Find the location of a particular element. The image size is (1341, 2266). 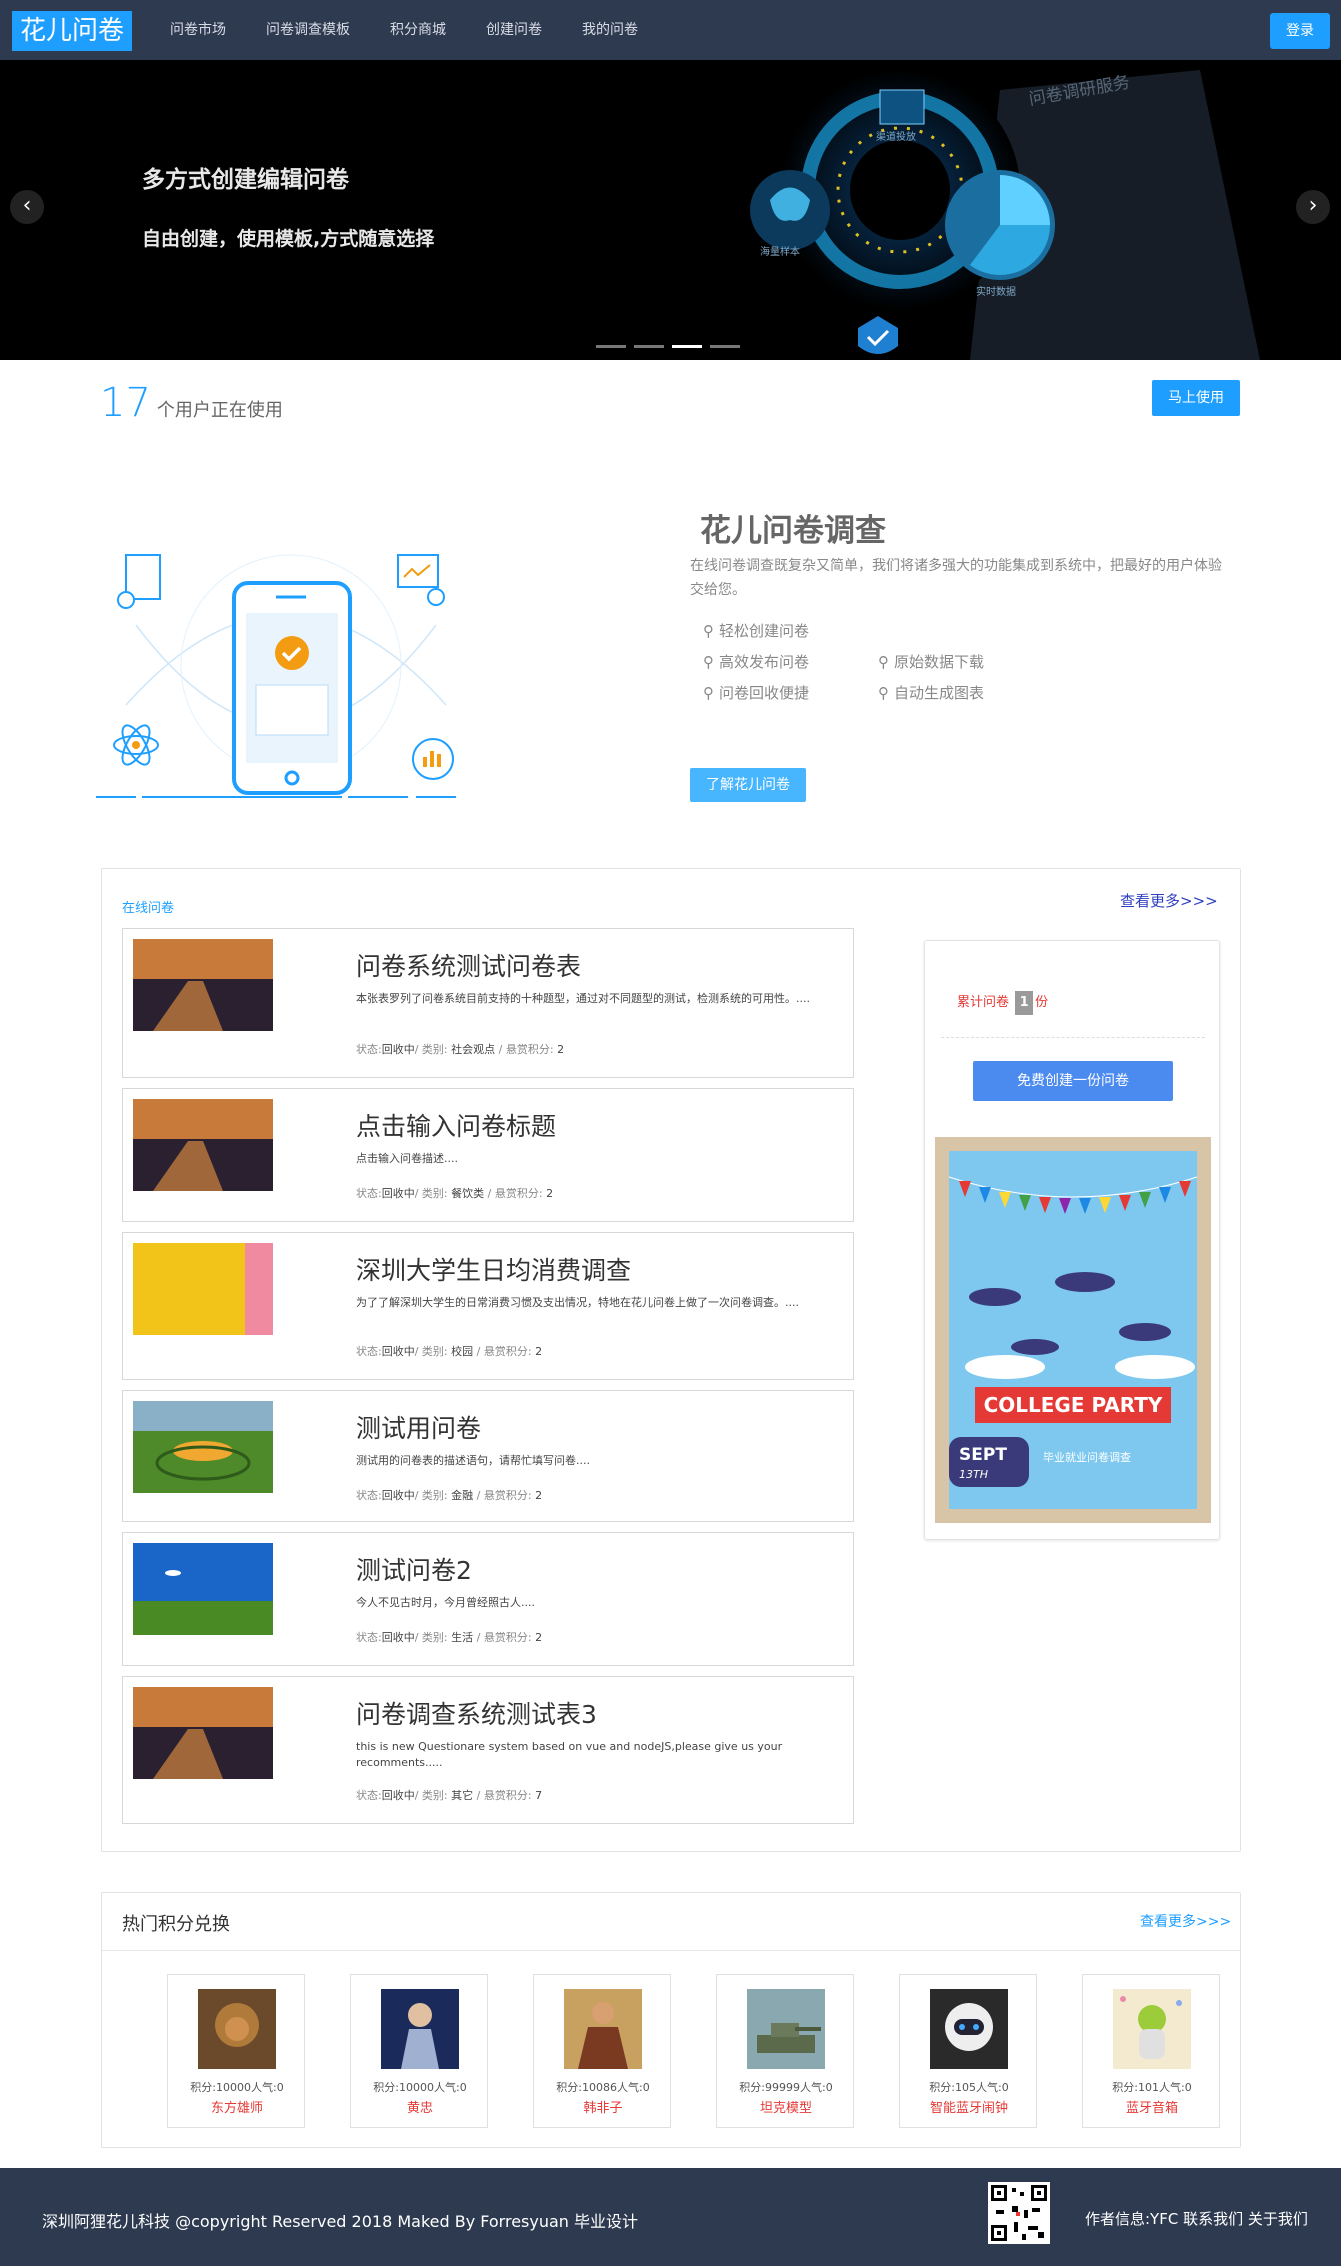

questionnaire-meta: 状态:回收中/ 类别: 其它 / 悬赏积分: 7 is located at coordinates (449, 1795).